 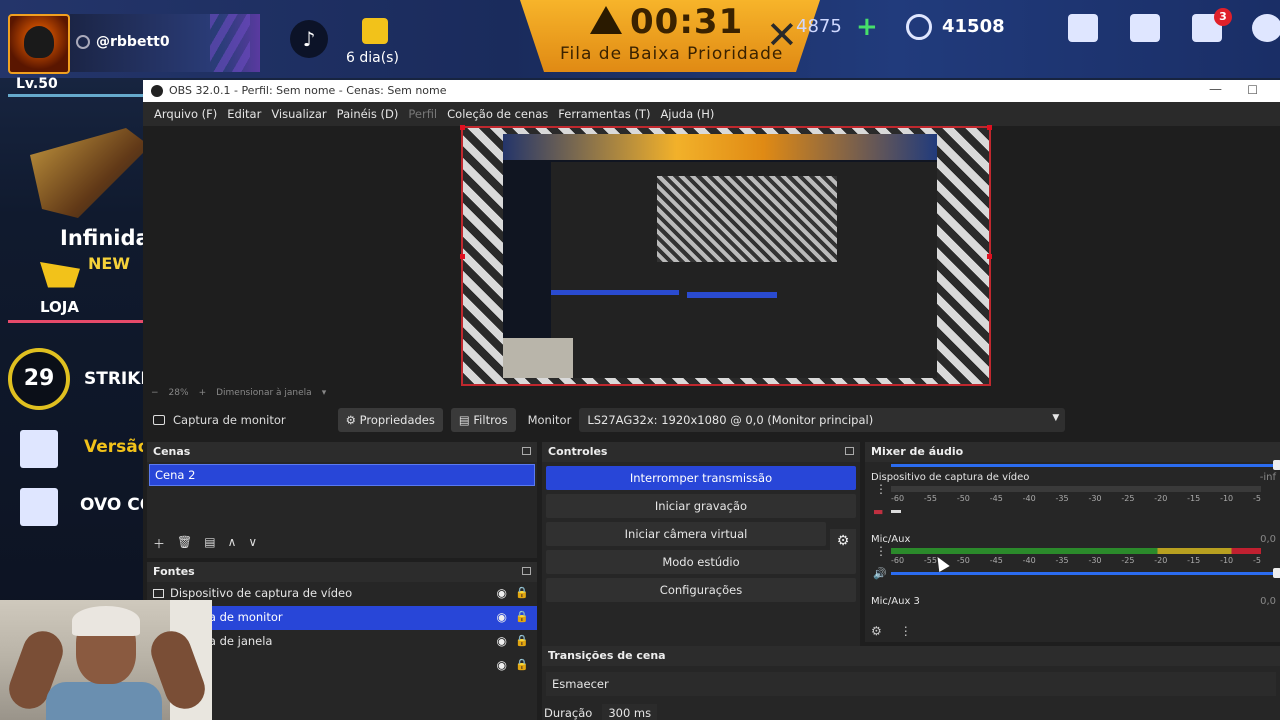 I want to click on move-up-icon: ∧, so click(x=232, y=543).